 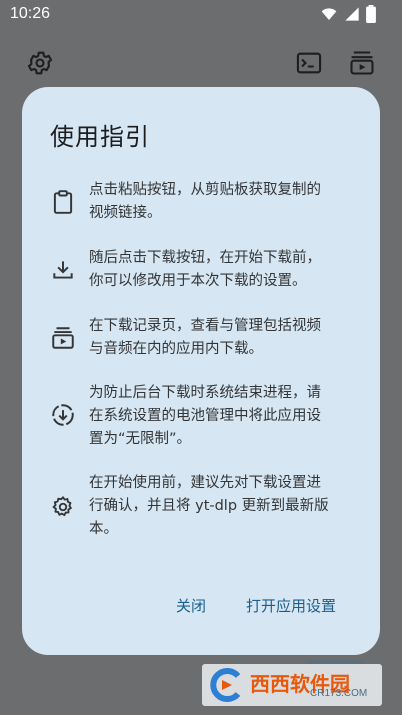 What do you see at coordinates (309, 63) in the screenshot?
I see `terminal-icon` at bounding box center [309, 63].